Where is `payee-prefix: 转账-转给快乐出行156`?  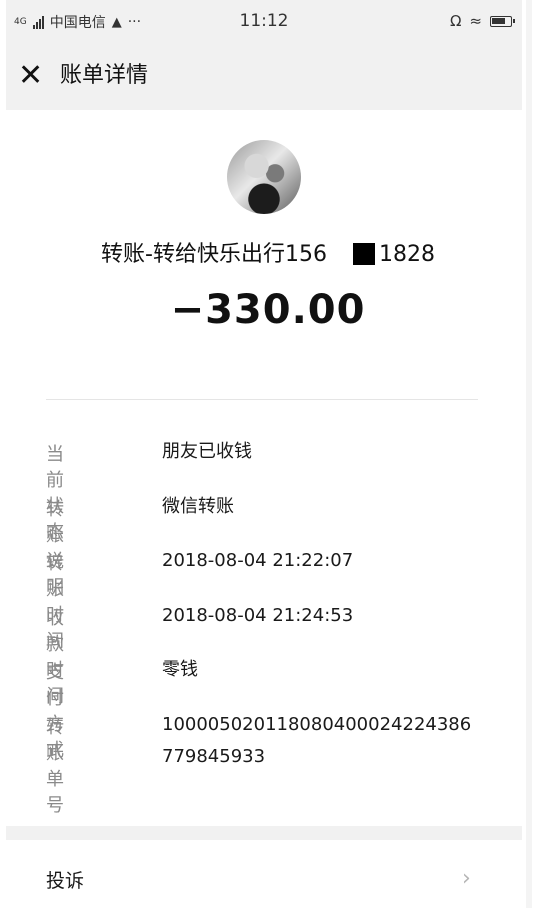
payee-prefix: 转账-转给快乐出行156 is located at coordinates (214, 254).